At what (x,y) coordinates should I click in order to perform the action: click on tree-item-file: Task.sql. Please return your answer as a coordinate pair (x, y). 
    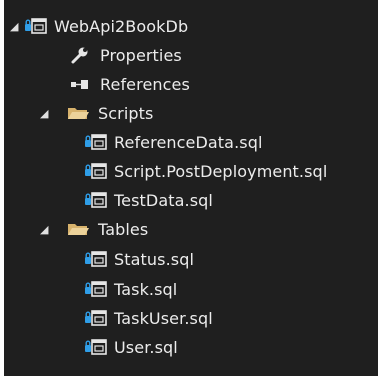
    Looking at the image, I should click on (130, 289).